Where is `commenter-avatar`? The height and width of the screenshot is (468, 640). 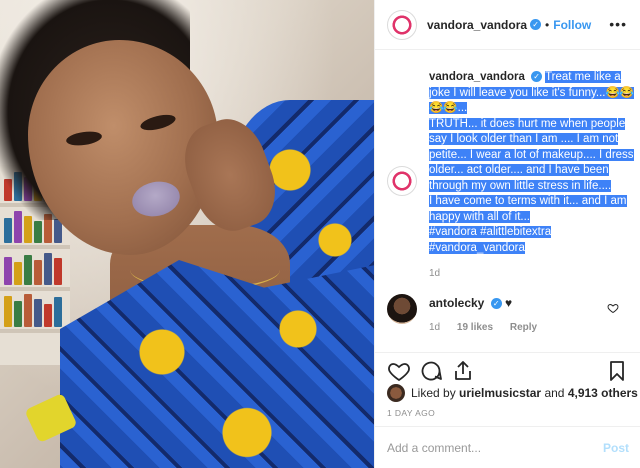
commenter-avatar is located at coordinates (402, 309).